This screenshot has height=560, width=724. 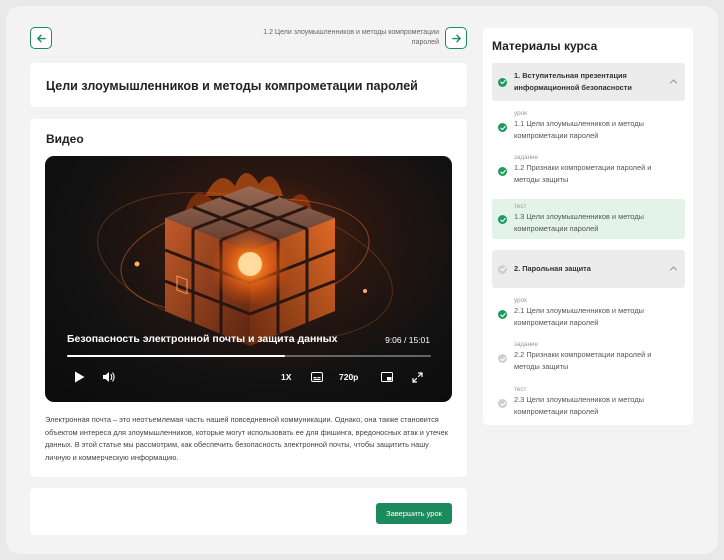 I want to click on video-thumbnail-cube, so click(x=245, y=259).